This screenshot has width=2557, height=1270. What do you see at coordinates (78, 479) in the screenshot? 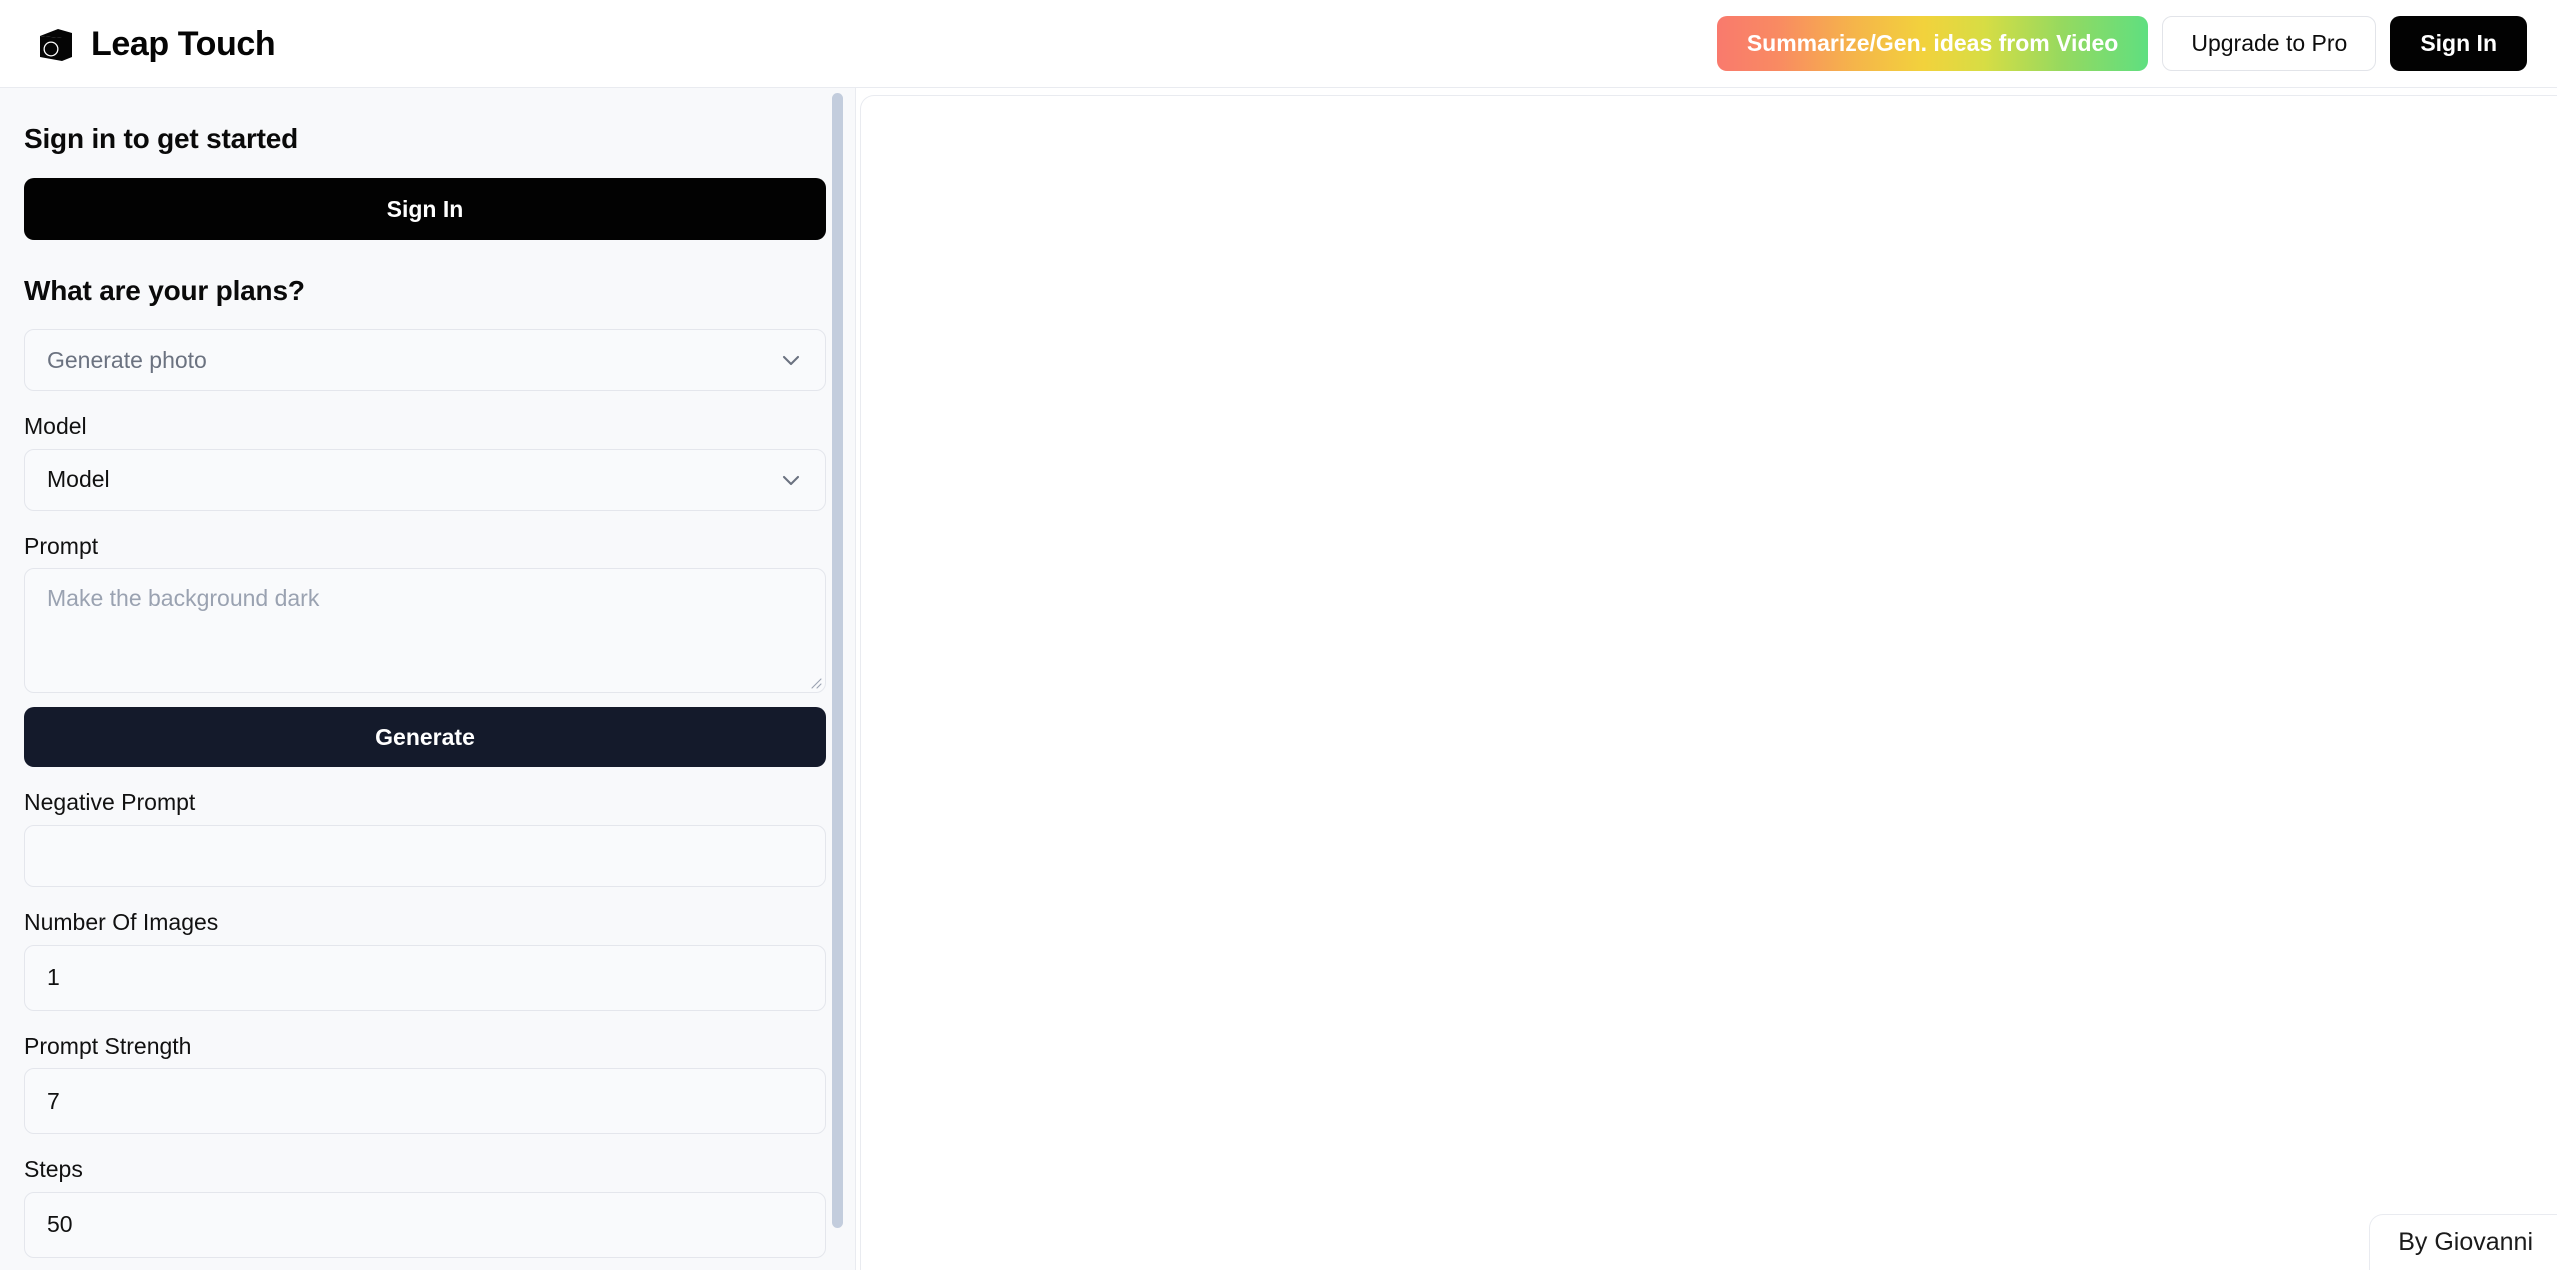
I see `model-select-value: Model` at bounding box center [78, 479].